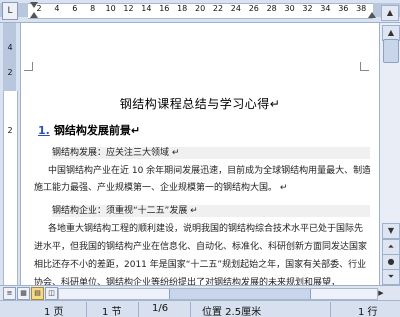 This screenshot has width=400, height=317. What do you see at coordinates (164, 8) in the screenshot?
I see `ruler-tick: 16` at bounding box center [164, 8].